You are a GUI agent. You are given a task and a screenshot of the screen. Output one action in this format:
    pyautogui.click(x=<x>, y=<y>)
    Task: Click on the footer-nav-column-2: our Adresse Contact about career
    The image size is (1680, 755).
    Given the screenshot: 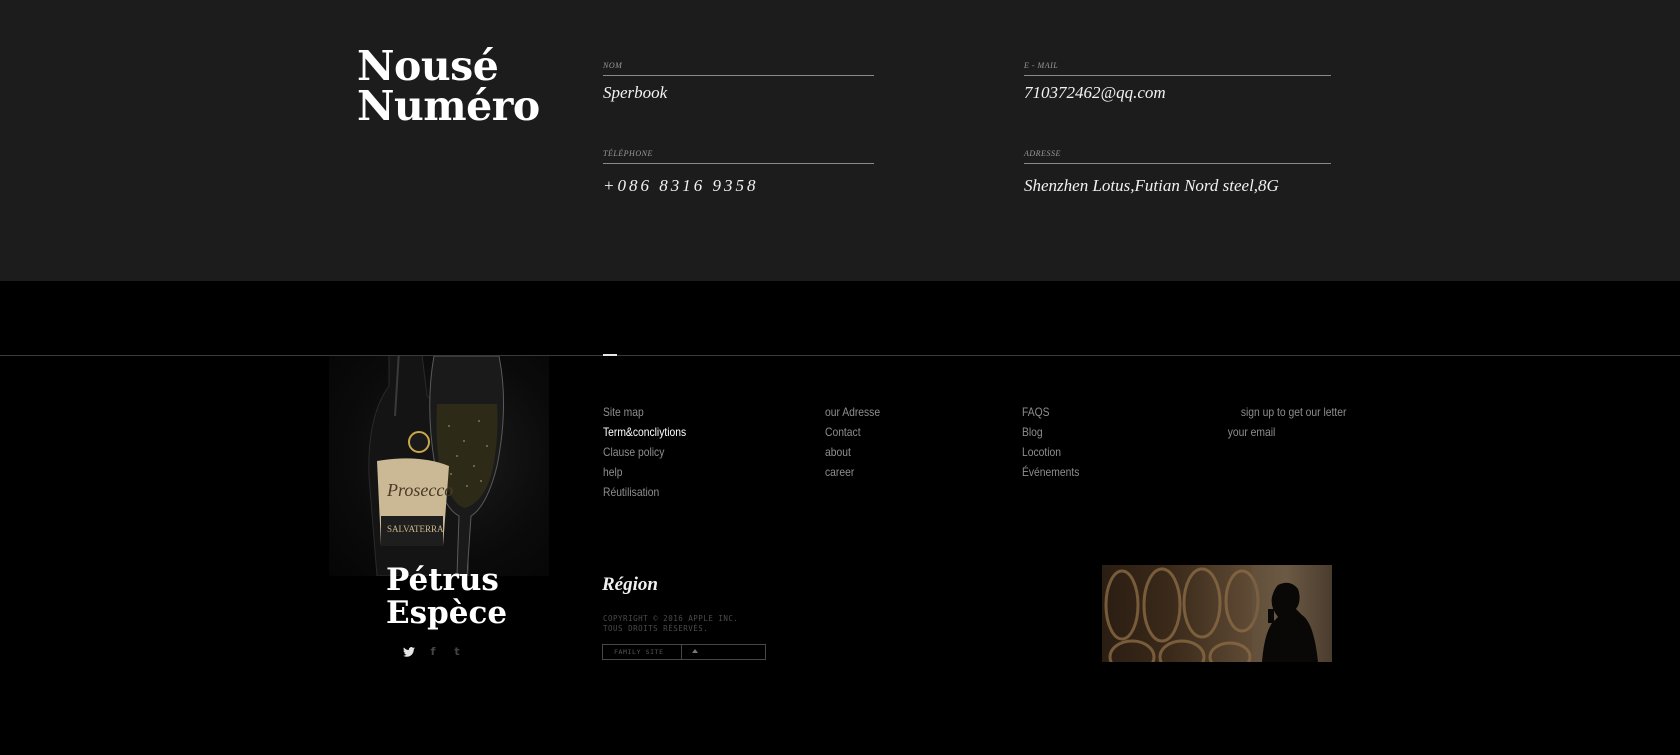 What is the action you would take?
    pyautogui.click(x=857, y=442)
    